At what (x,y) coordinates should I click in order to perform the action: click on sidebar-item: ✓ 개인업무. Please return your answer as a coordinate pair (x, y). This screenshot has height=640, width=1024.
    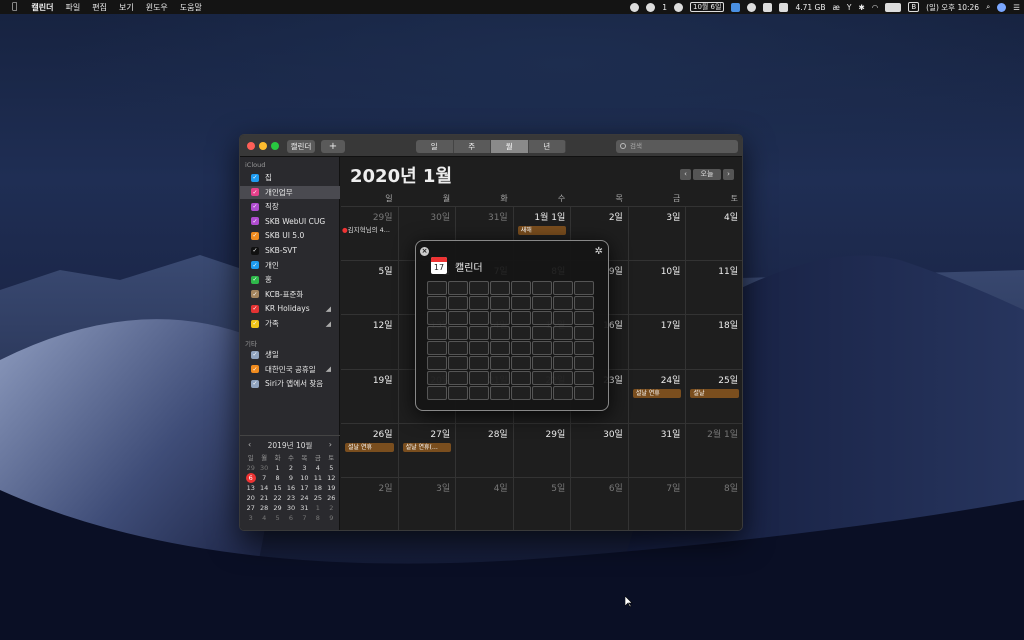
    Looking at the image, I should click on (290, 192).